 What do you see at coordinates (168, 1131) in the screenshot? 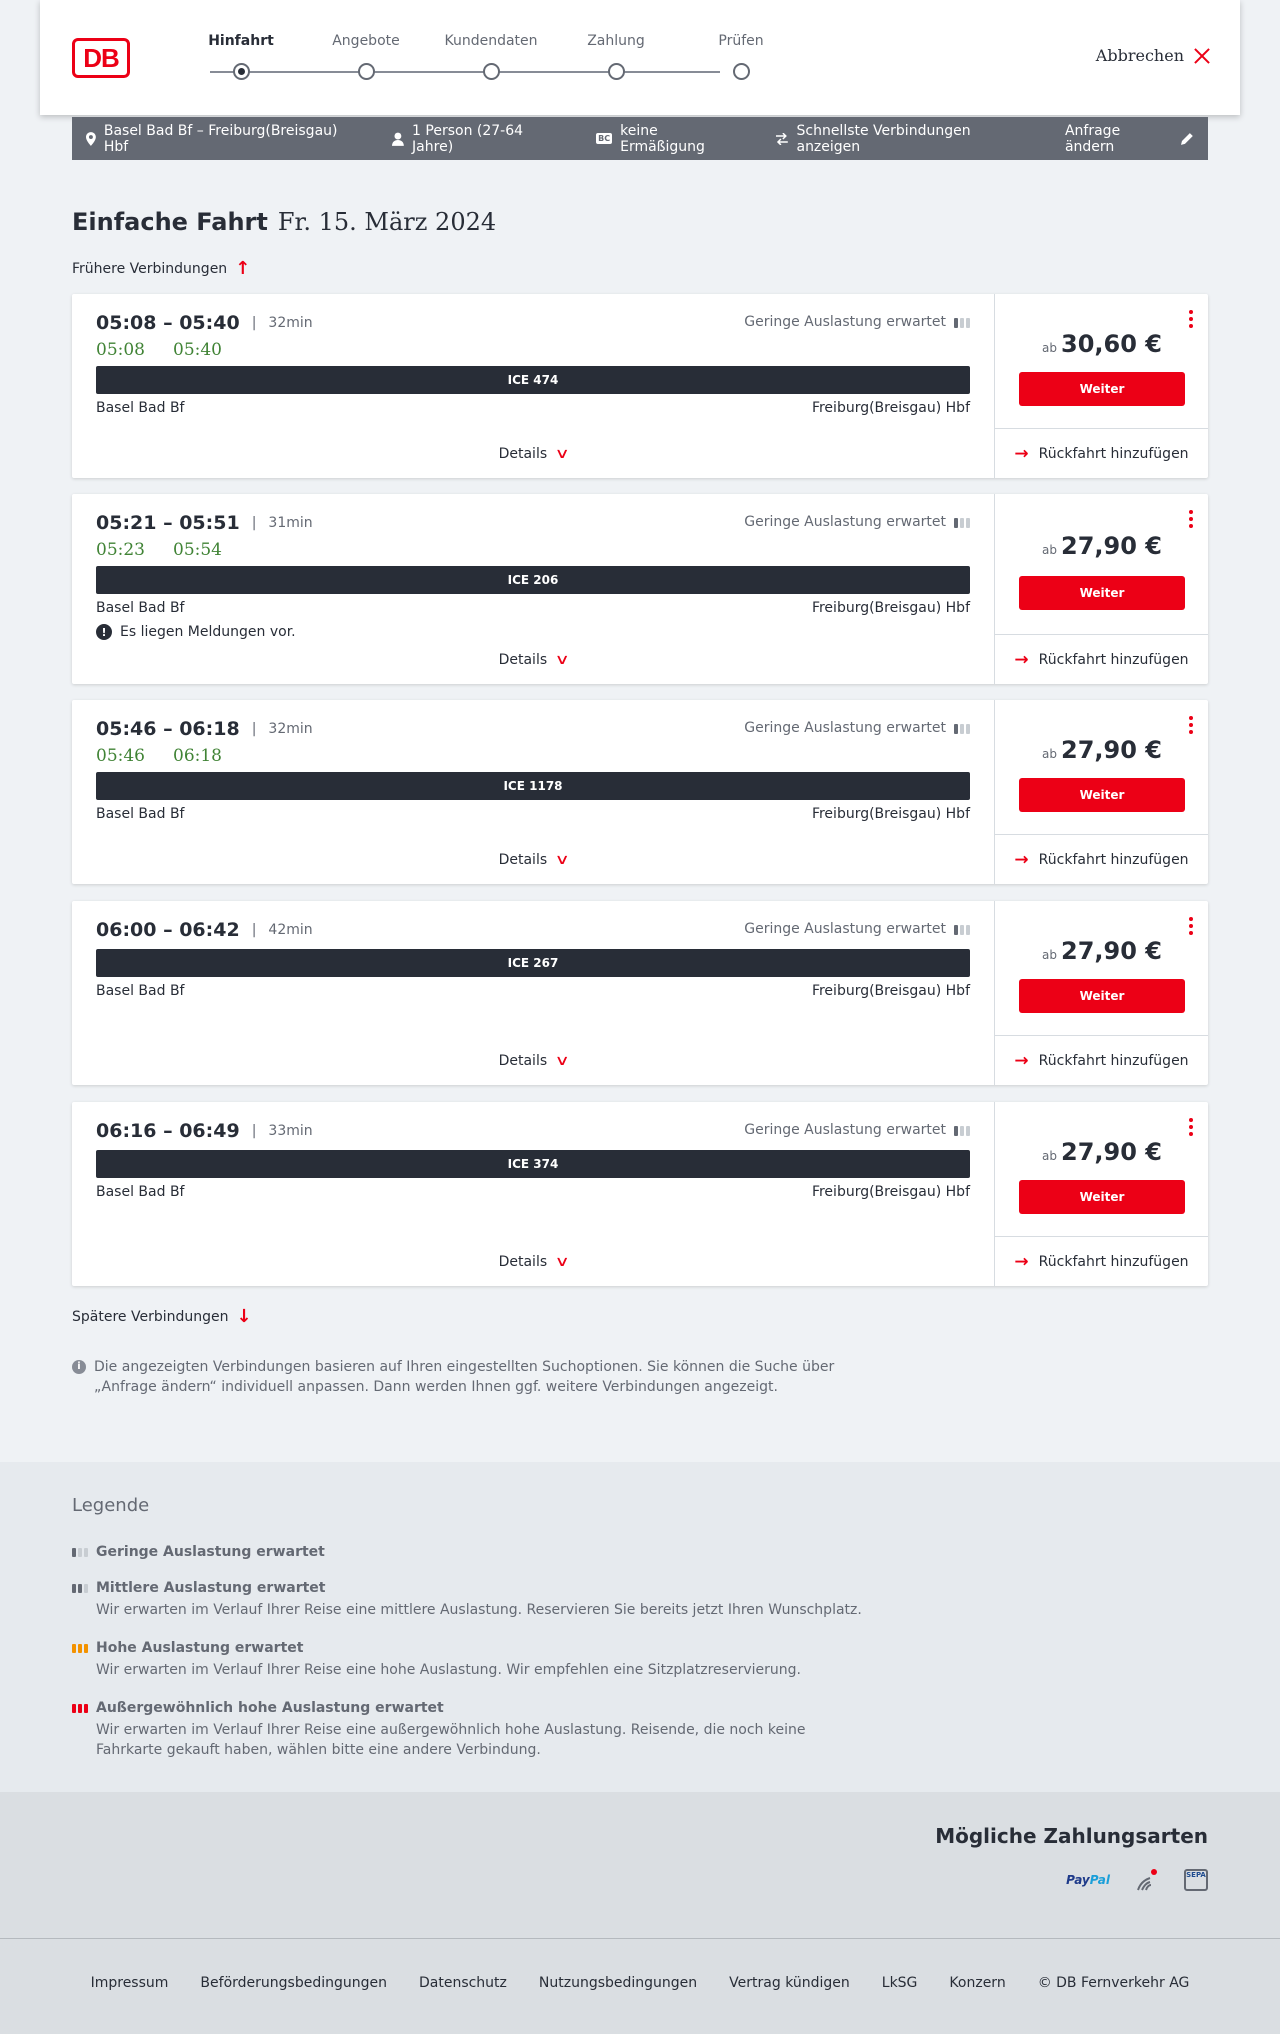
I see `connection-times: 06:16 – 06:49` at bounding box center [168, 1131].